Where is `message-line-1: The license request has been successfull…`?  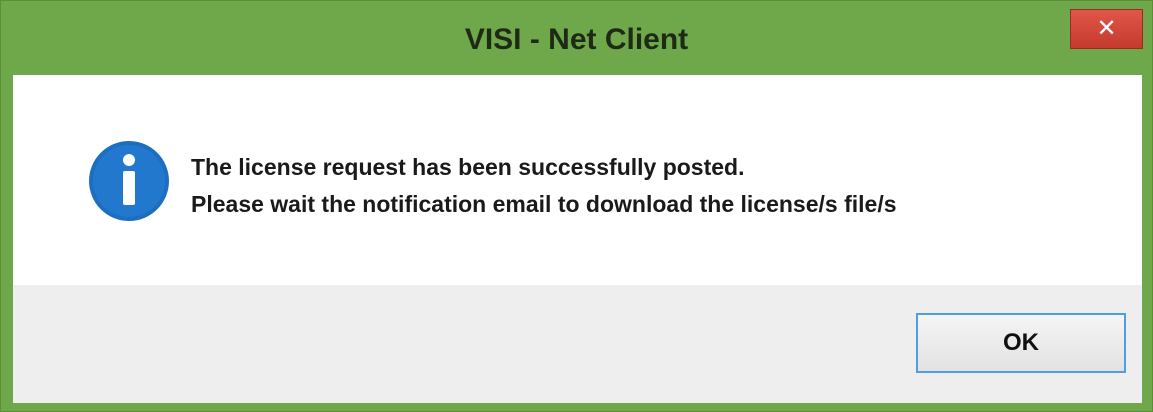 message-line-1: The license request has been successfull… is located at coordinates (468, 167).